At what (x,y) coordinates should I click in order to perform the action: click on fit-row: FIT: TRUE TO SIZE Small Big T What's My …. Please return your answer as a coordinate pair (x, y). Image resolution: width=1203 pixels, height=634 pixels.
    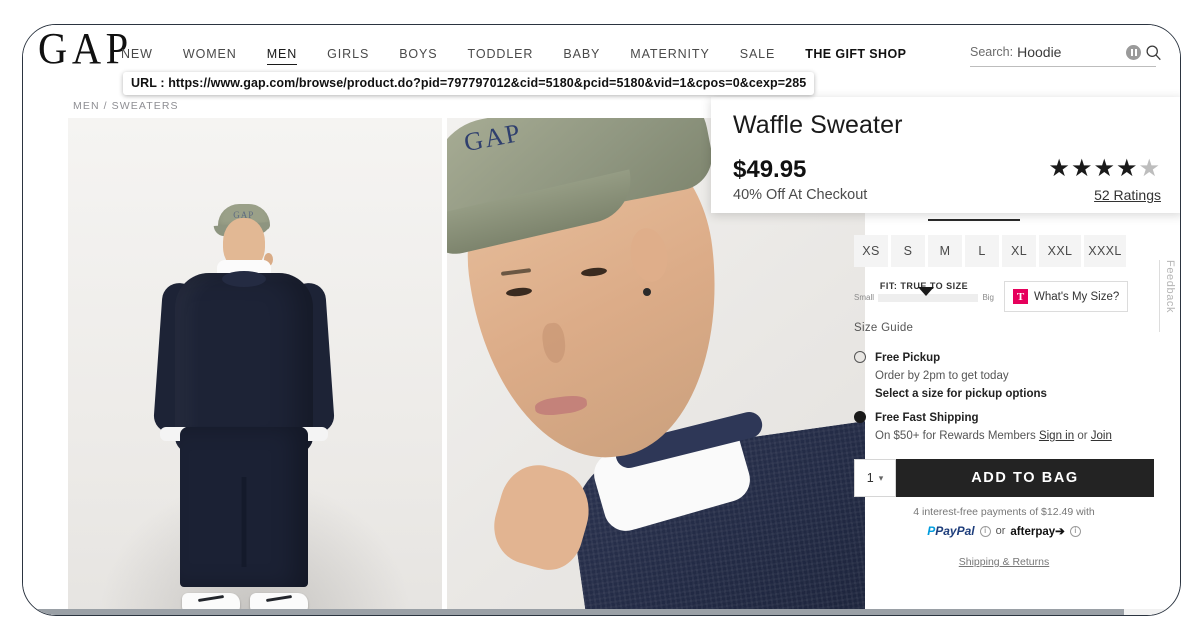
    Looking at the image, I should click on (1004, 296).